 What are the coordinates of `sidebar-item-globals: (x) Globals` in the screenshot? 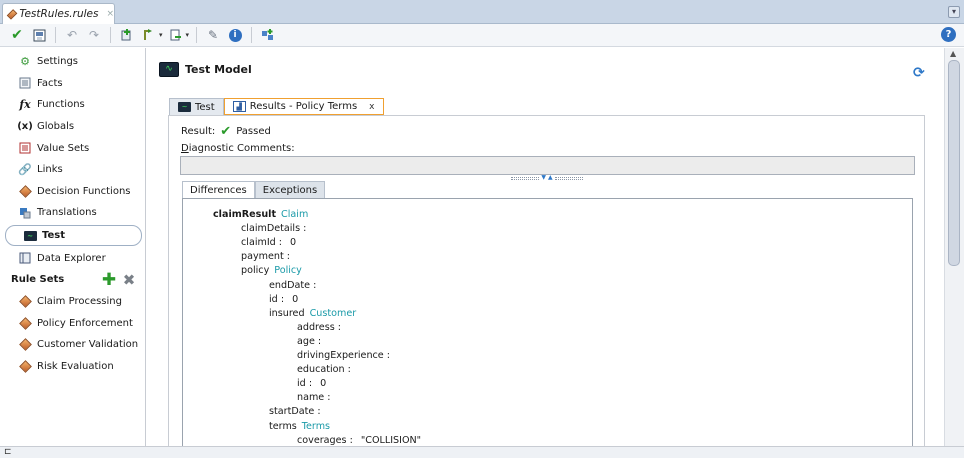 It's located at (72, 127).